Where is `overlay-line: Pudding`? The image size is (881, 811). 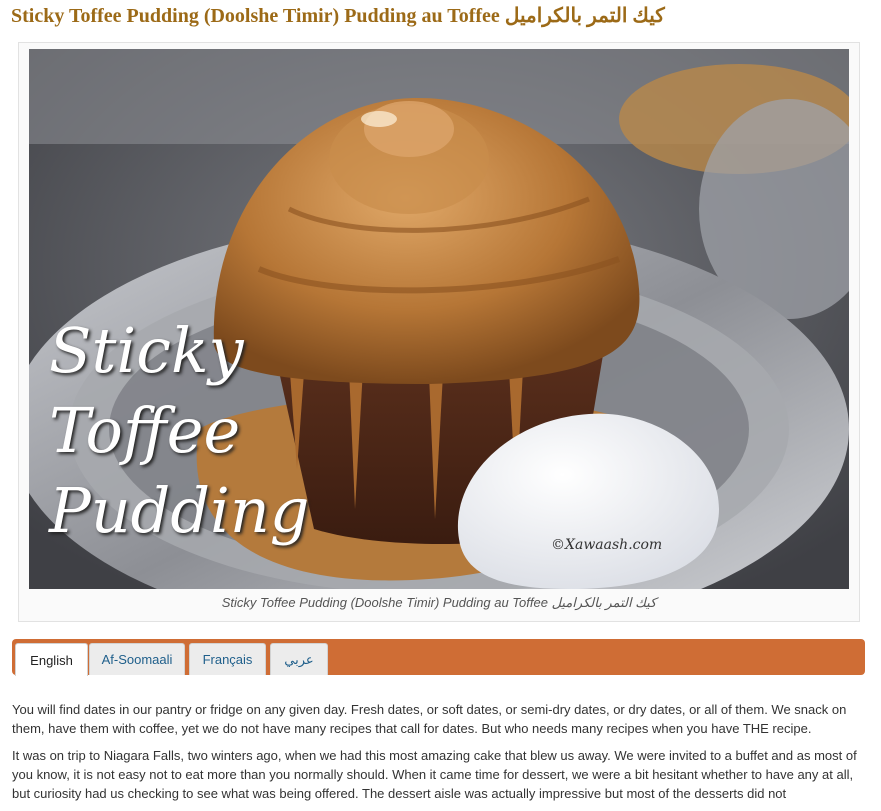
overlay-line: Pudding is located at coordinates (179, 510).